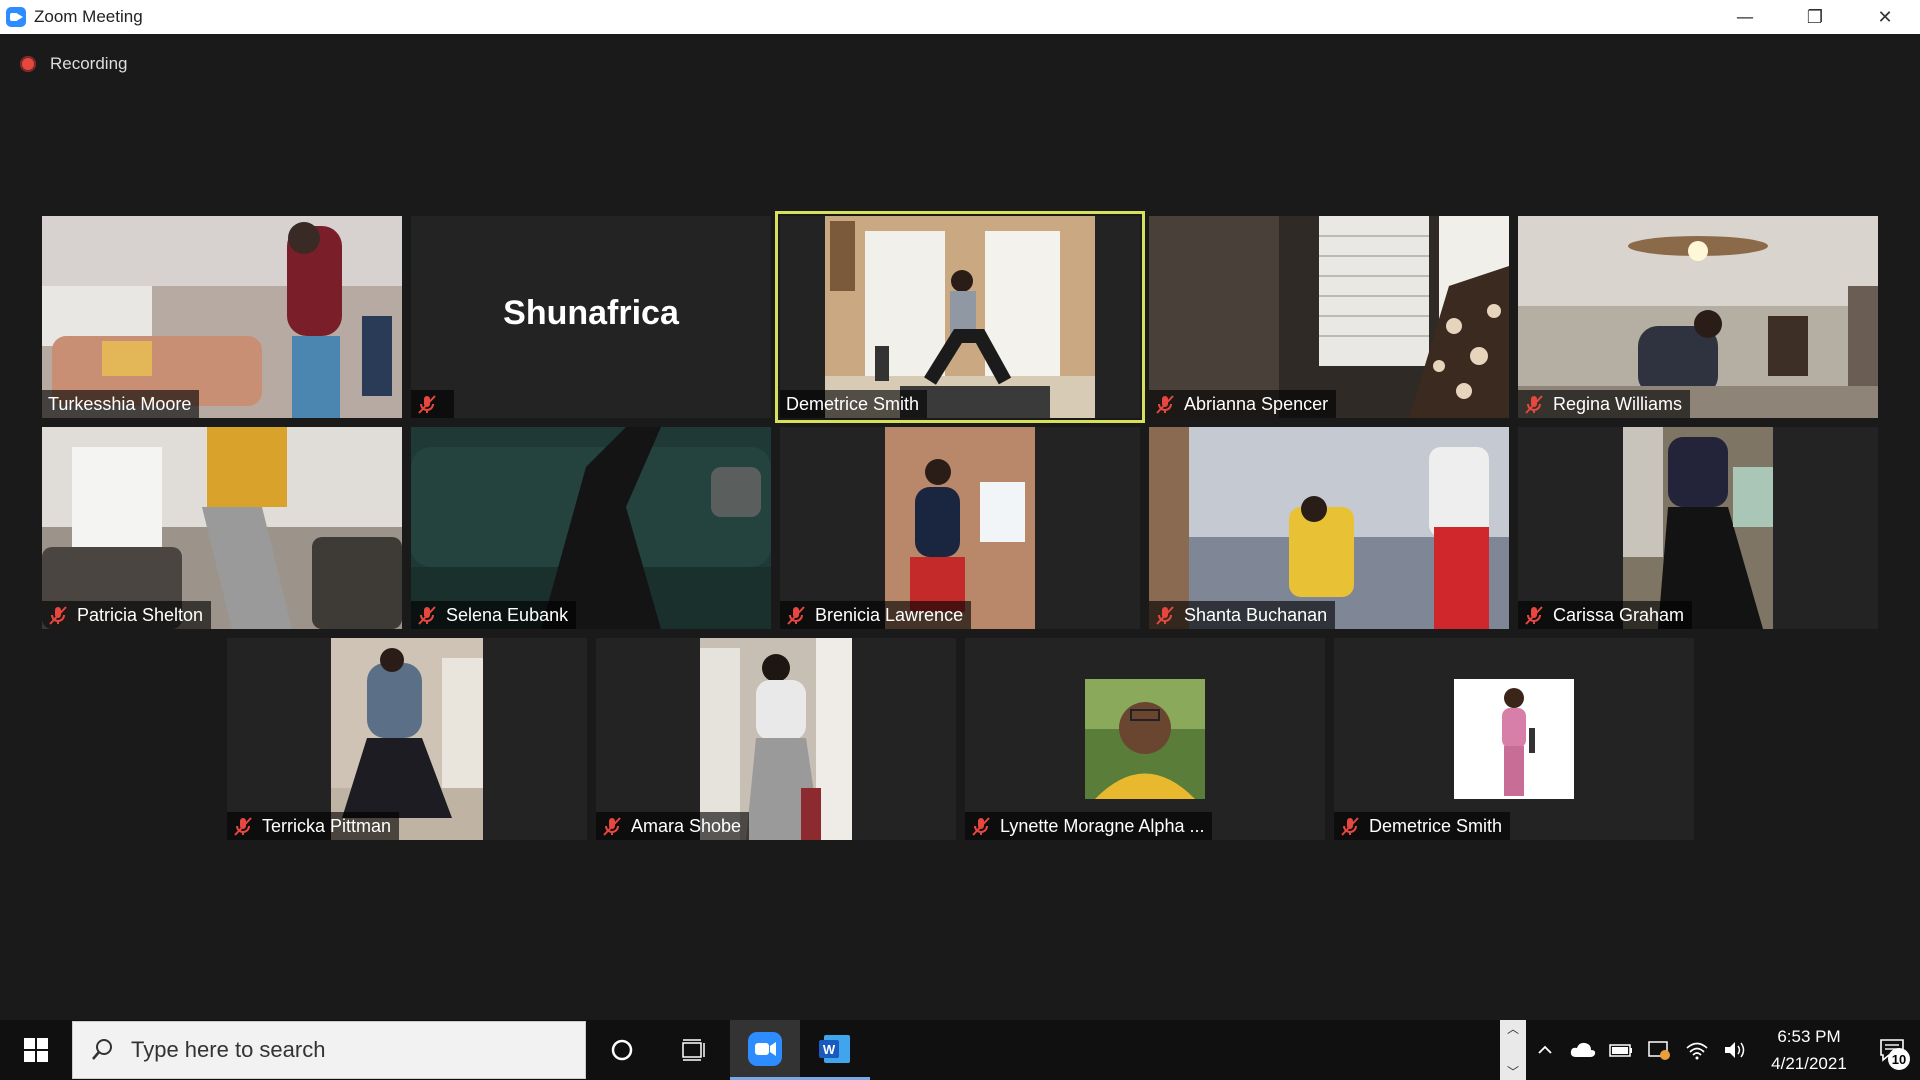 The image size is (1920, 1080). I want to click on participant-name-bar: Shanta Buchanan, so click(1242, 615).